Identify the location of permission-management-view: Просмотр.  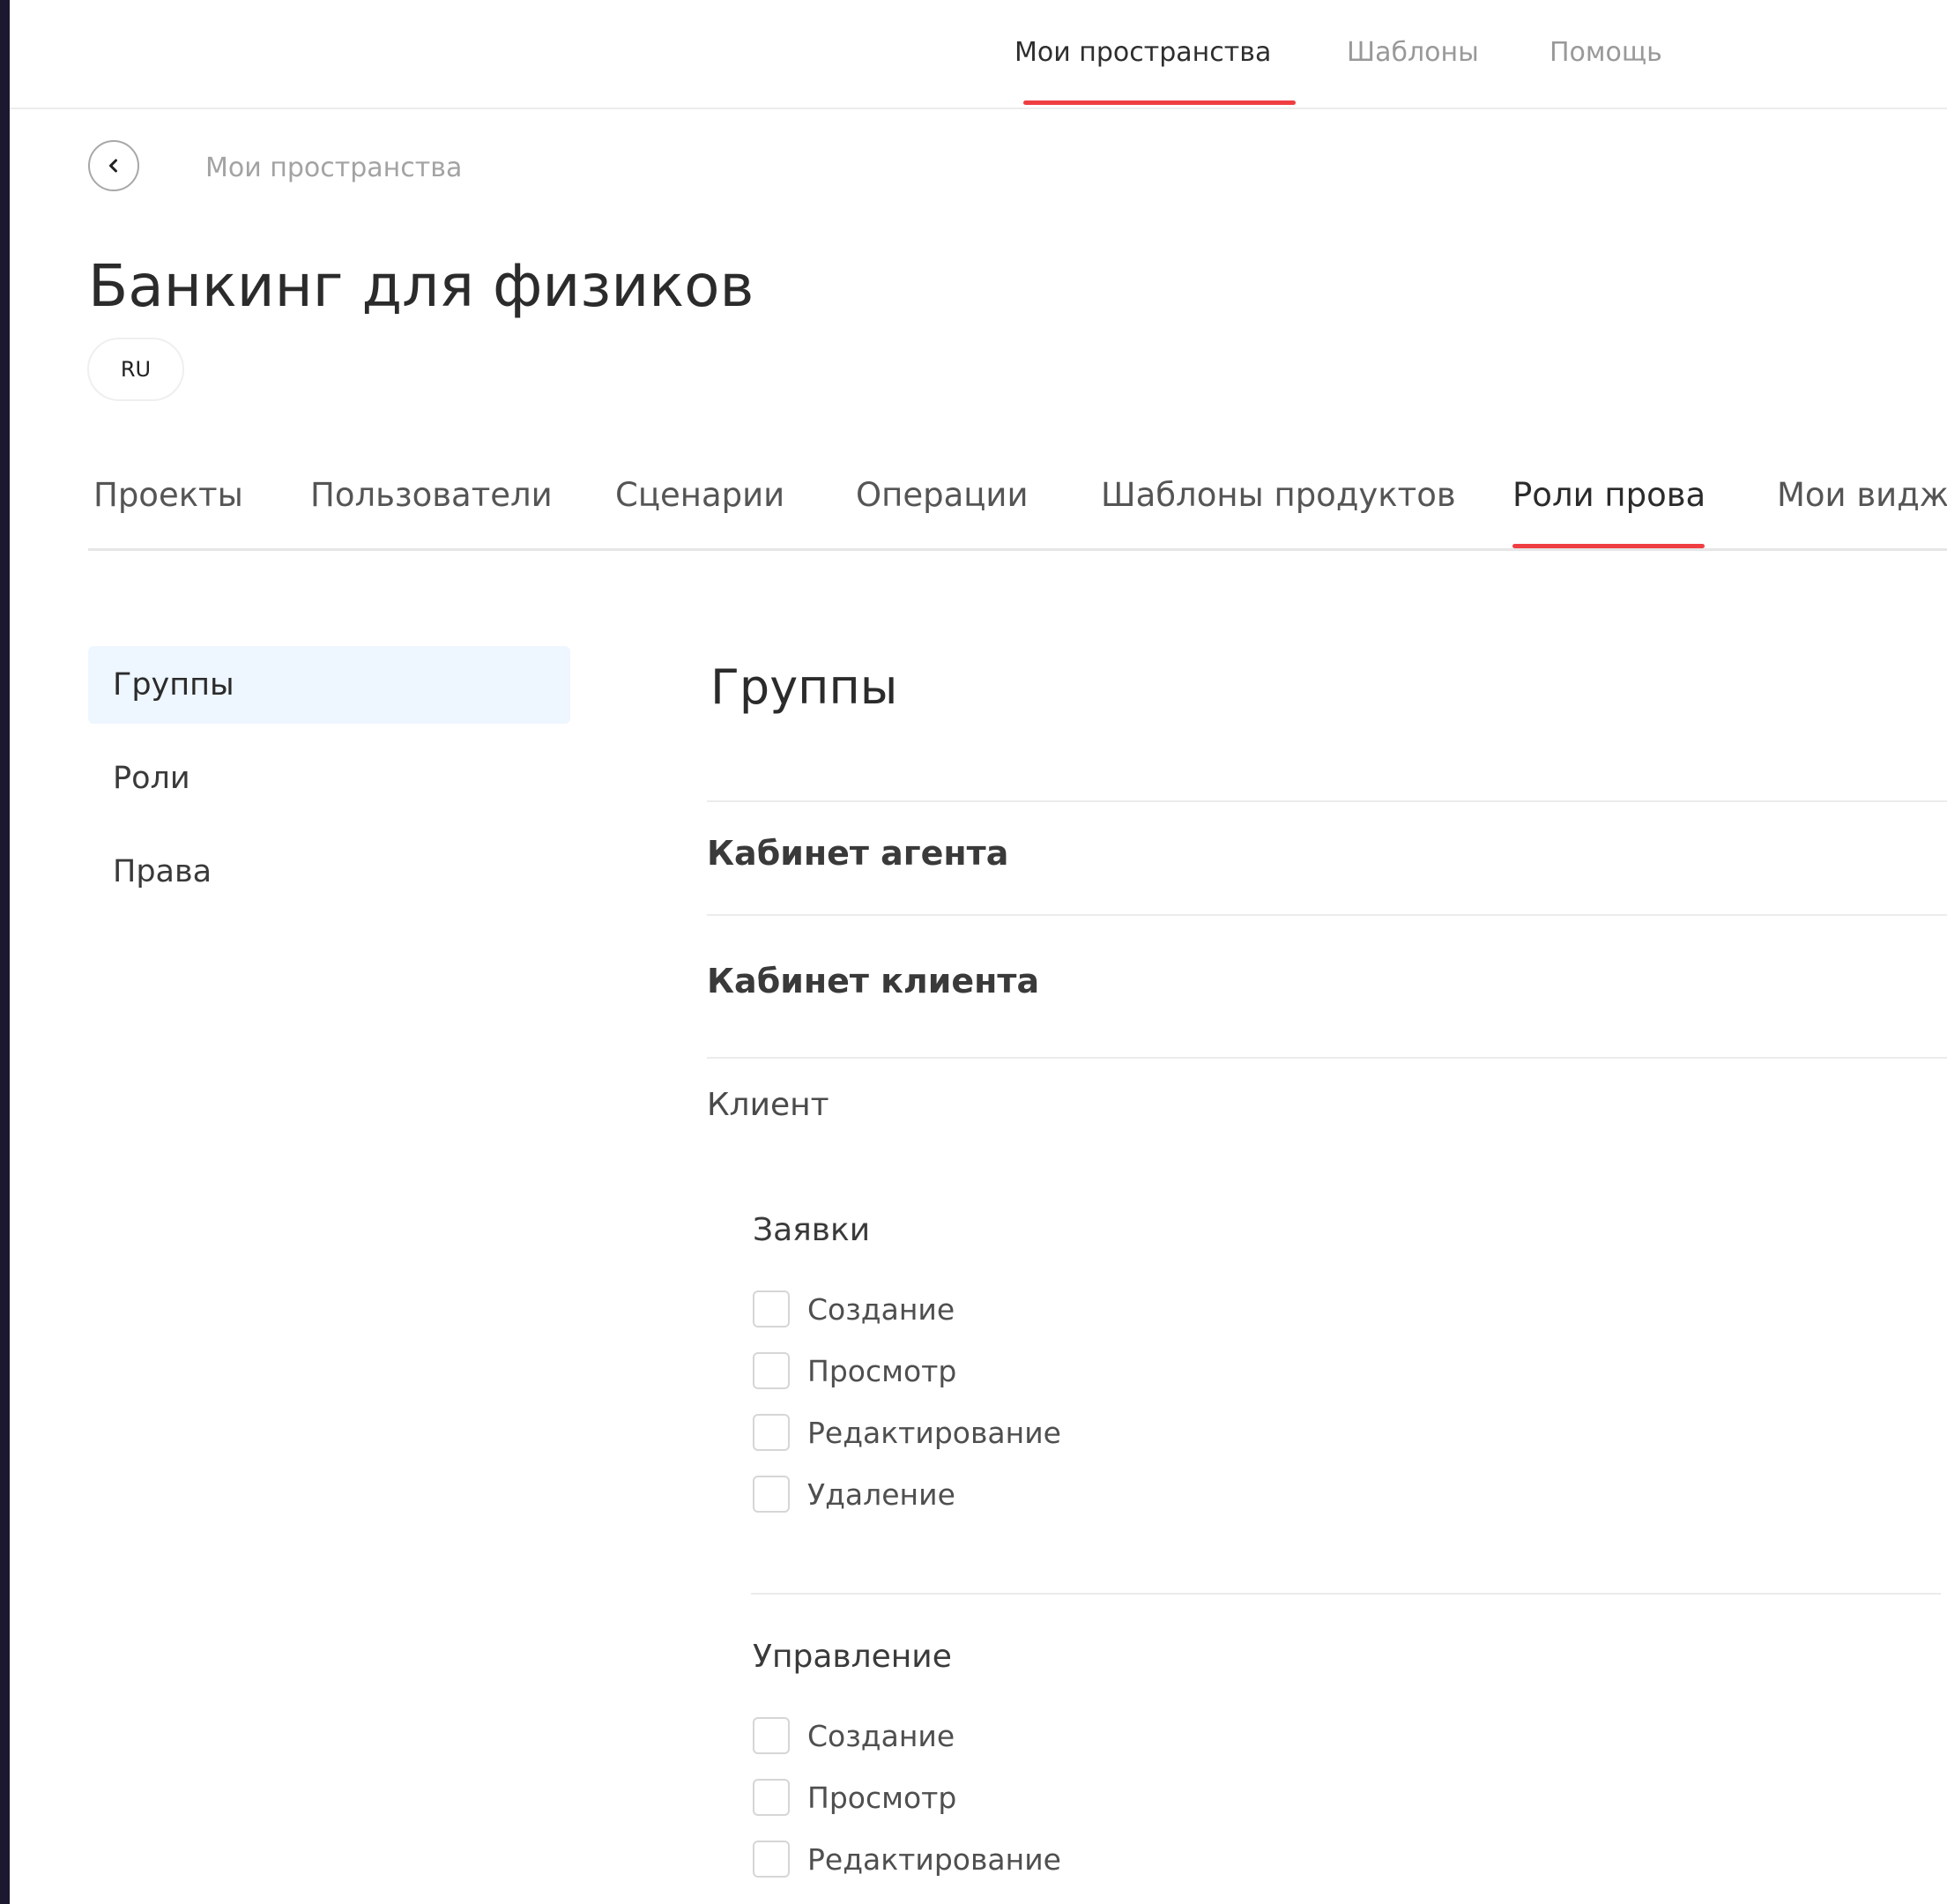
(854, 1797).